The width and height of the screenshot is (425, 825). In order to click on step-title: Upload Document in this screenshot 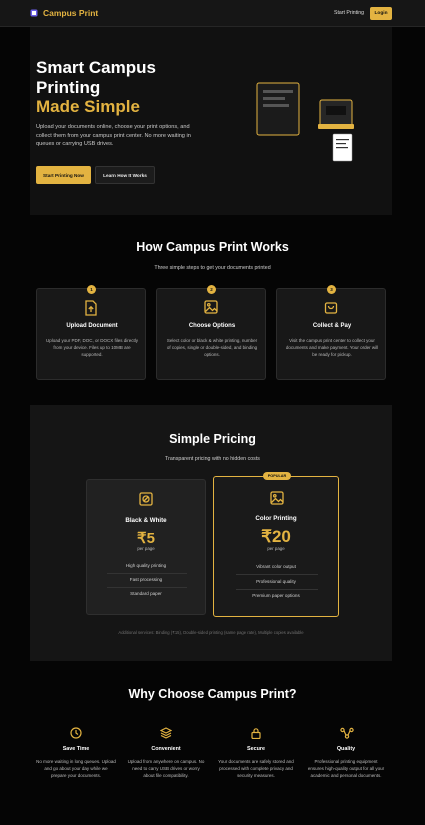, I will do `click(92, 326)`.